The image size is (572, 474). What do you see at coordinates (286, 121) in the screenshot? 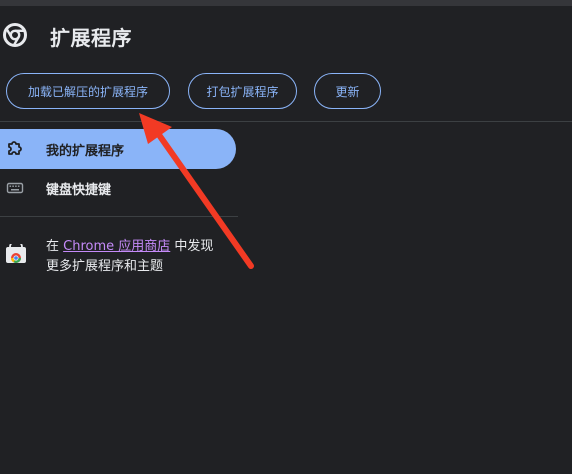
I see `toolbar-divider` at bounding box center [286, 121].